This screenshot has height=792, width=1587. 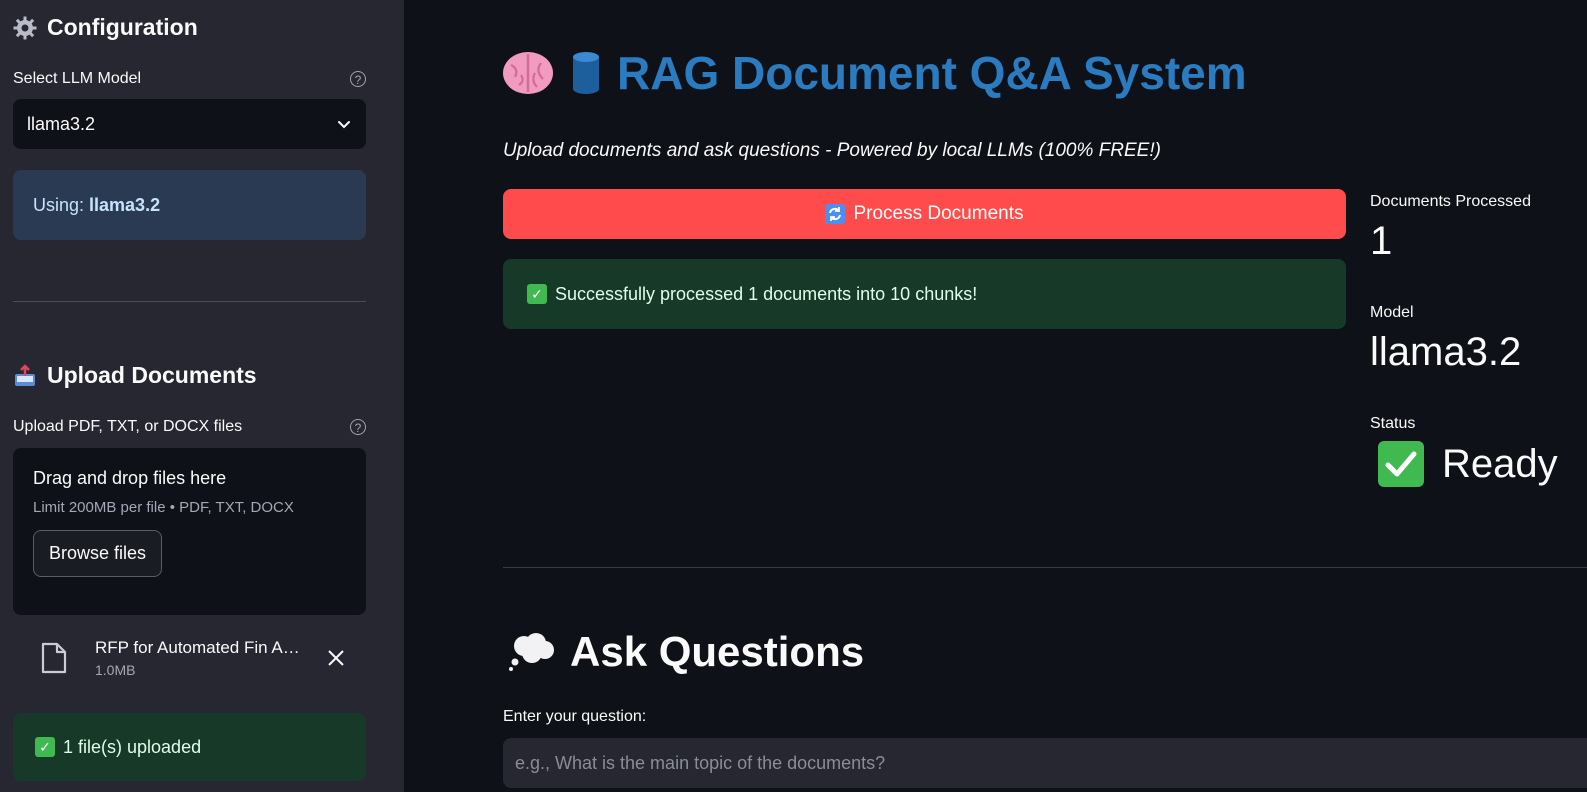 I want to click on metric-label: Status, so click(x=1393, y=423).